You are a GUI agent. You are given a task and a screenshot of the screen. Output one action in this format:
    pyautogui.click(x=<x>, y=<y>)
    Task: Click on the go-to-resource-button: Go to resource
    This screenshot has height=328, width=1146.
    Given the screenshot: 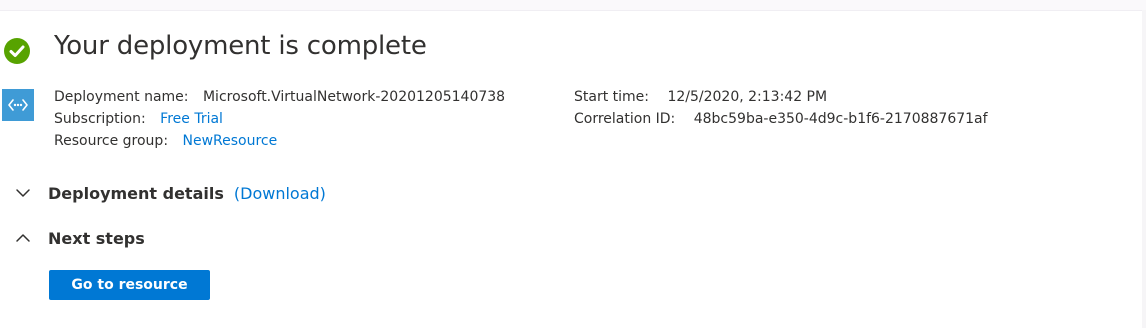 What is the action you would take?
    pyautogui.click(x=129, y=285)
    